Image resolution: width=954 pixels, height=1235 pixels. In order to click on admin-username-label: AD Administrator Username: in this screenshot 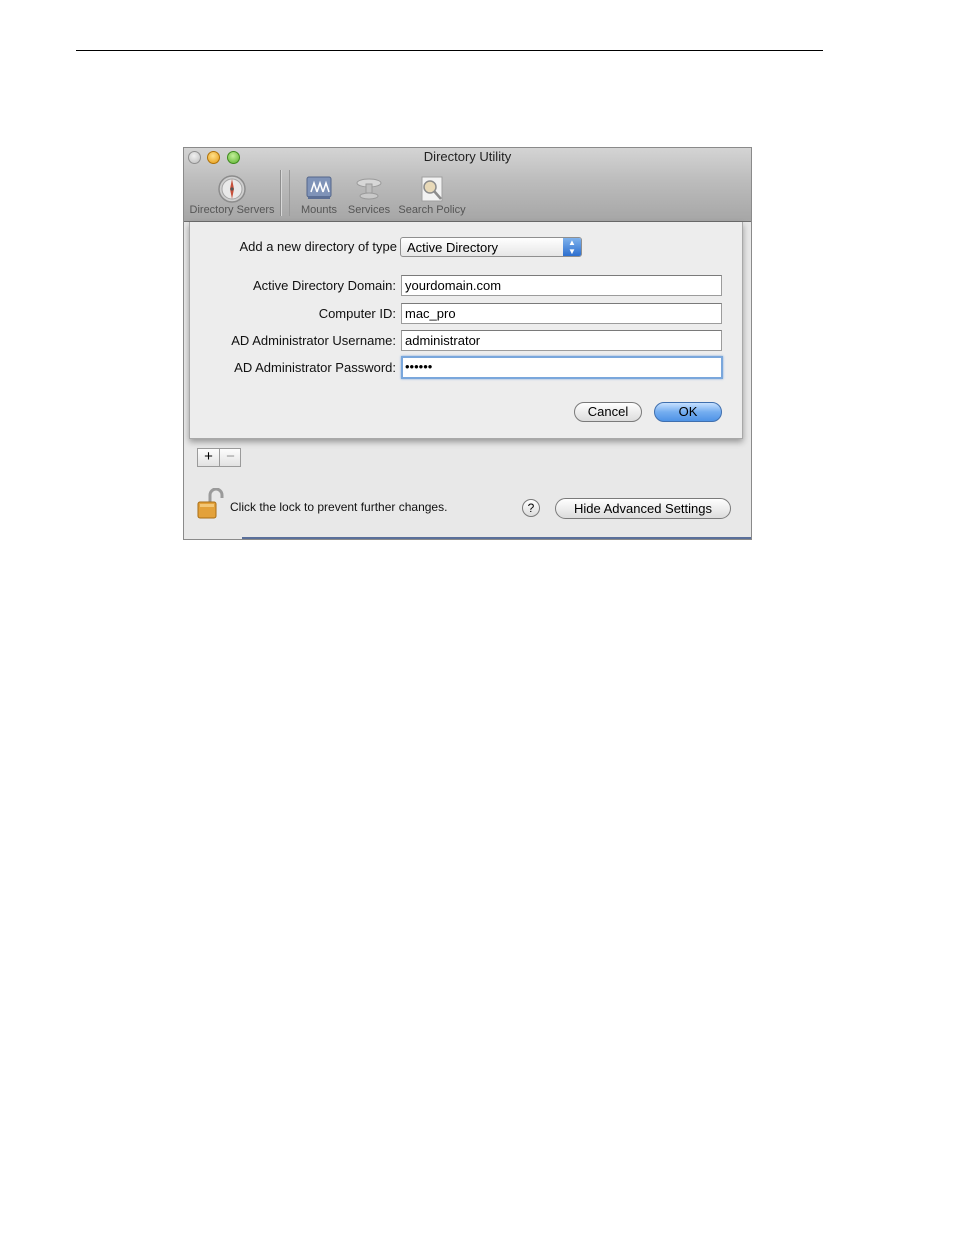, I will do `click(313, 340)`.